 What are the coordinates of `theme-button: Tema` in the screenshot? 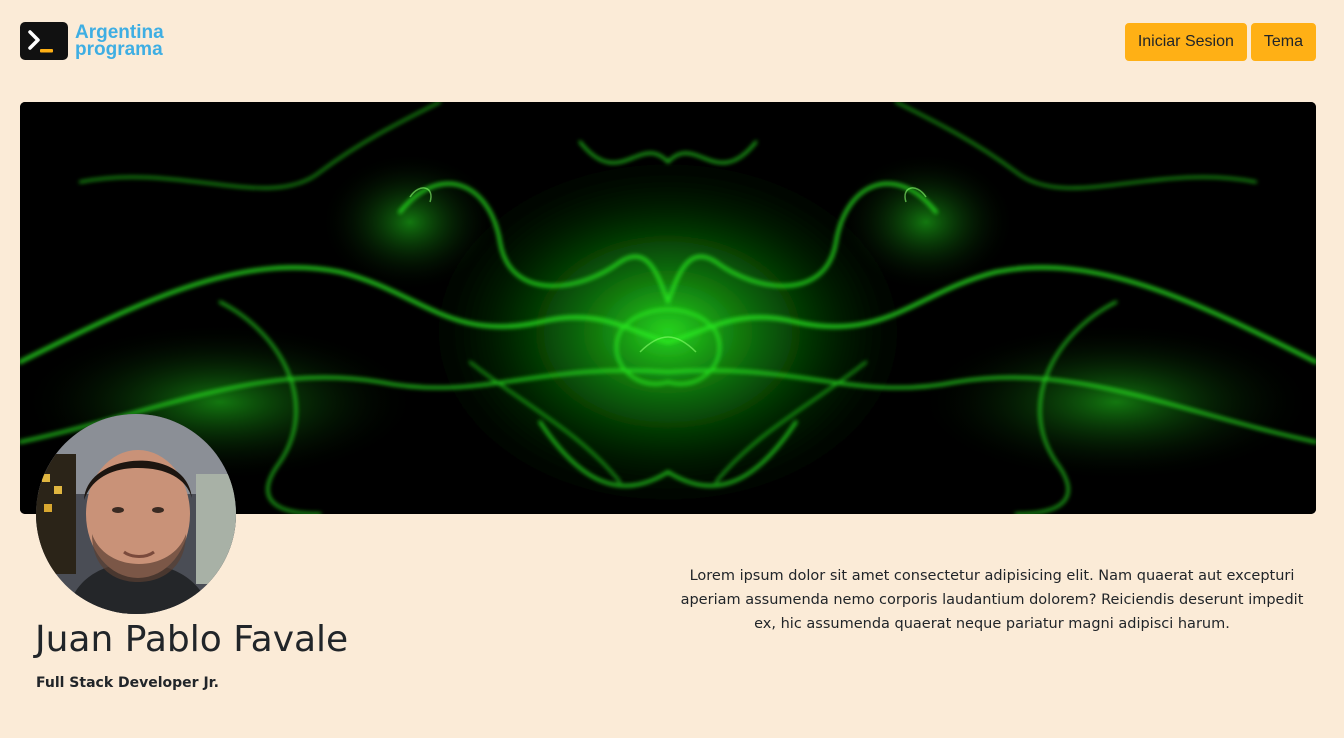 It's located at (1283, 42).